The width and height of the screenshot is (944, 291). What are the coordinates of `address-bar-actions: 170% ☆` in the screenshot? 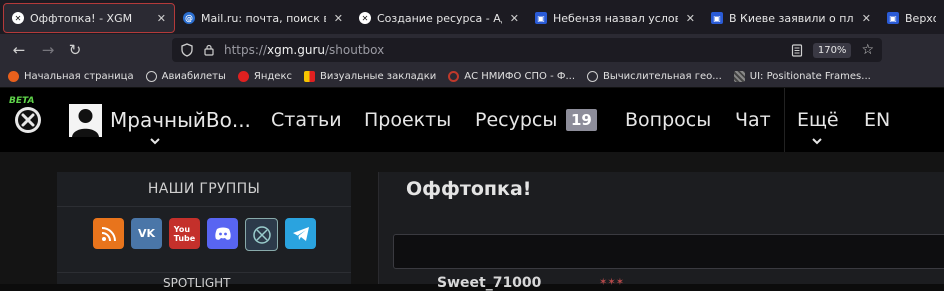 It's located at (832, 50).